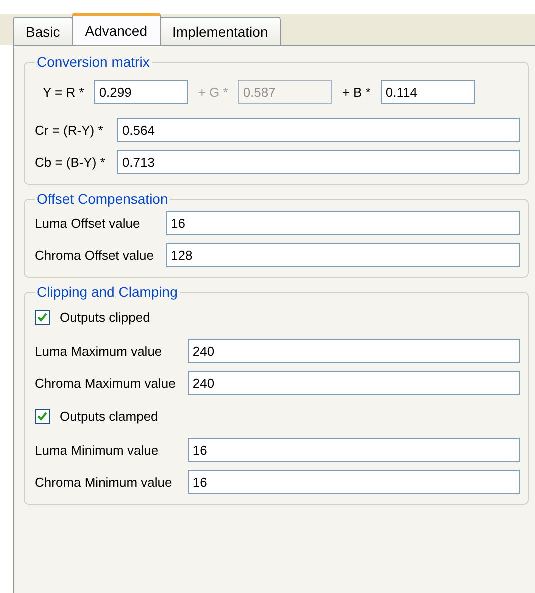 This screenshot has height=593, width=535. What do you see at coordinates (69, 130) in the screenshot?
I see `field-label: Cr = (R-Y) *` at bounding box center [69, 130].